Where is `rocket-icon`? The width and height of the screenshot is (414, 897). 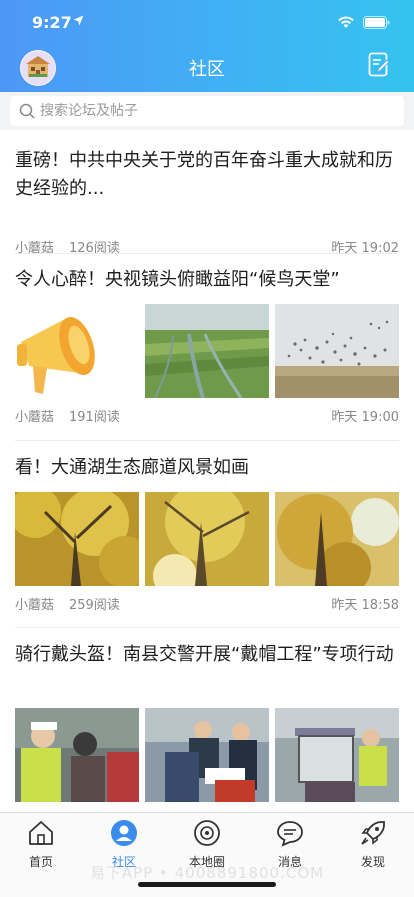
rocket-icon is located at coordinates (373, 833).